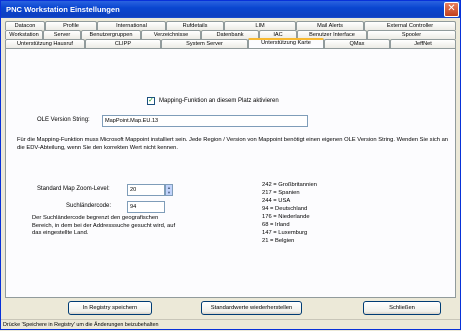 The width and height of the screenshot is (461, 331). Describe the element at coordinates (146, 190) in the screenshot. I see `zoom-level-input: 20` at that location.